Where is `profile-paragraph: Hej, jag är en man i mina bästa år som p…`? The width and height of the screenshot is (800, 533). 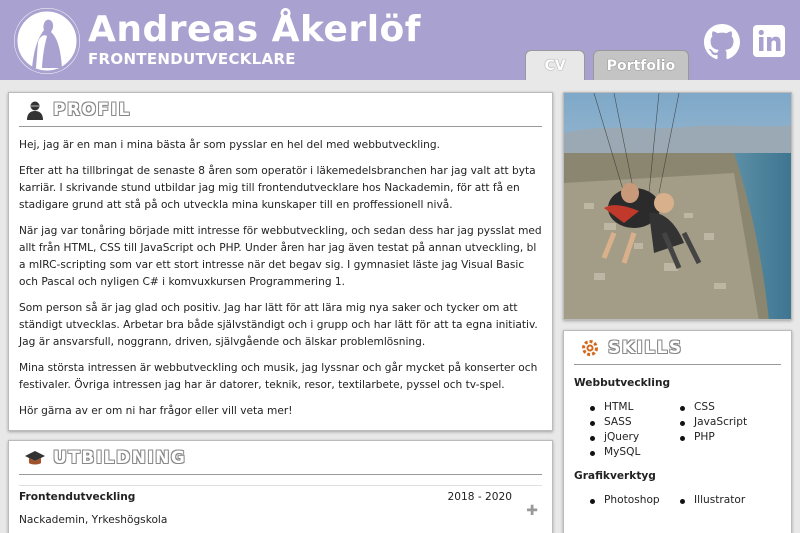
profile-paragraph: Hej, jag är en man i mina bästa år som p… is located at coordinates (229, 145).